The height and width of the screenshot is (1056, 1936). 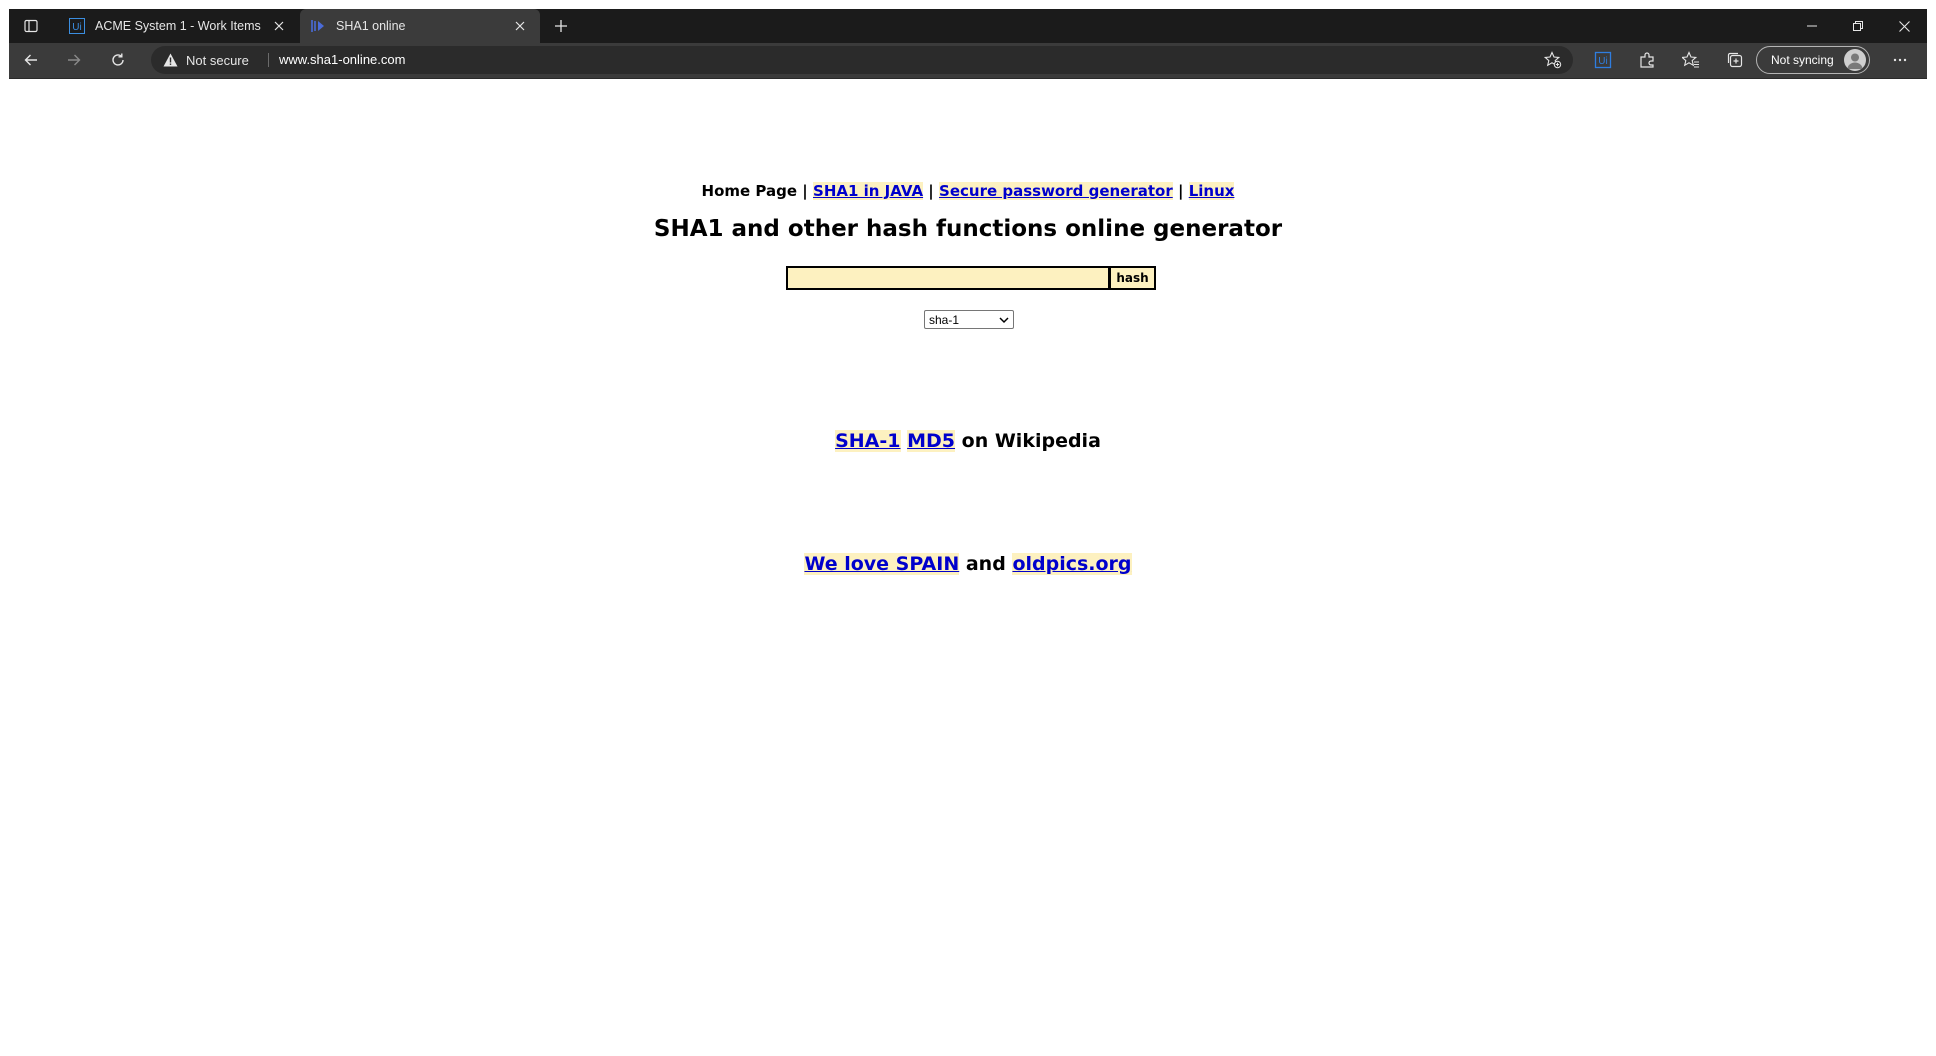 What do you see at coordinates (561, 26) in the screenshot?
I see `new-tab-icon` at bounding box center [561, 26].